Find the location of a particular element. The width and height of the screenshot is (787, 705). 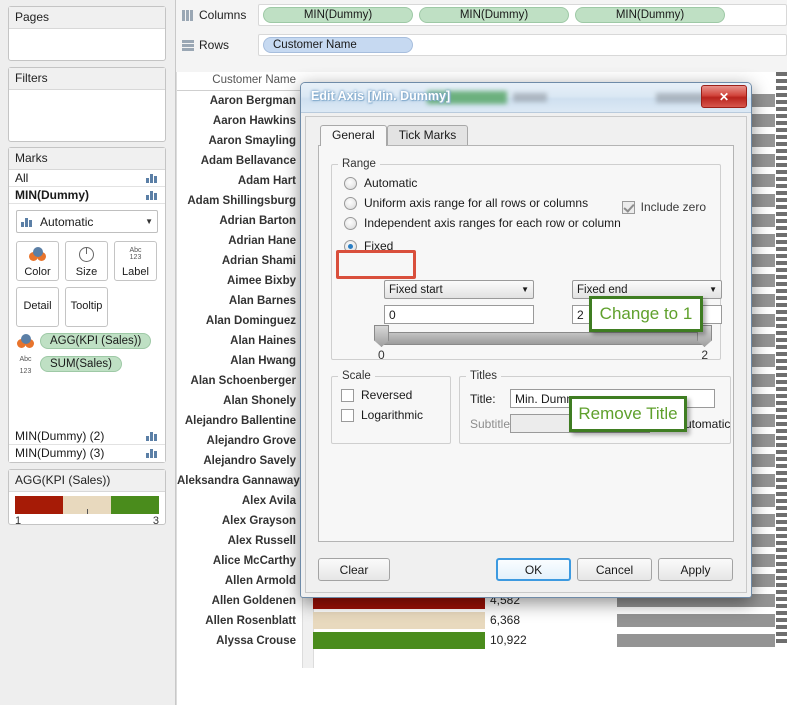

tooltip-button: Tooltip is located at coordinates (86, 307).